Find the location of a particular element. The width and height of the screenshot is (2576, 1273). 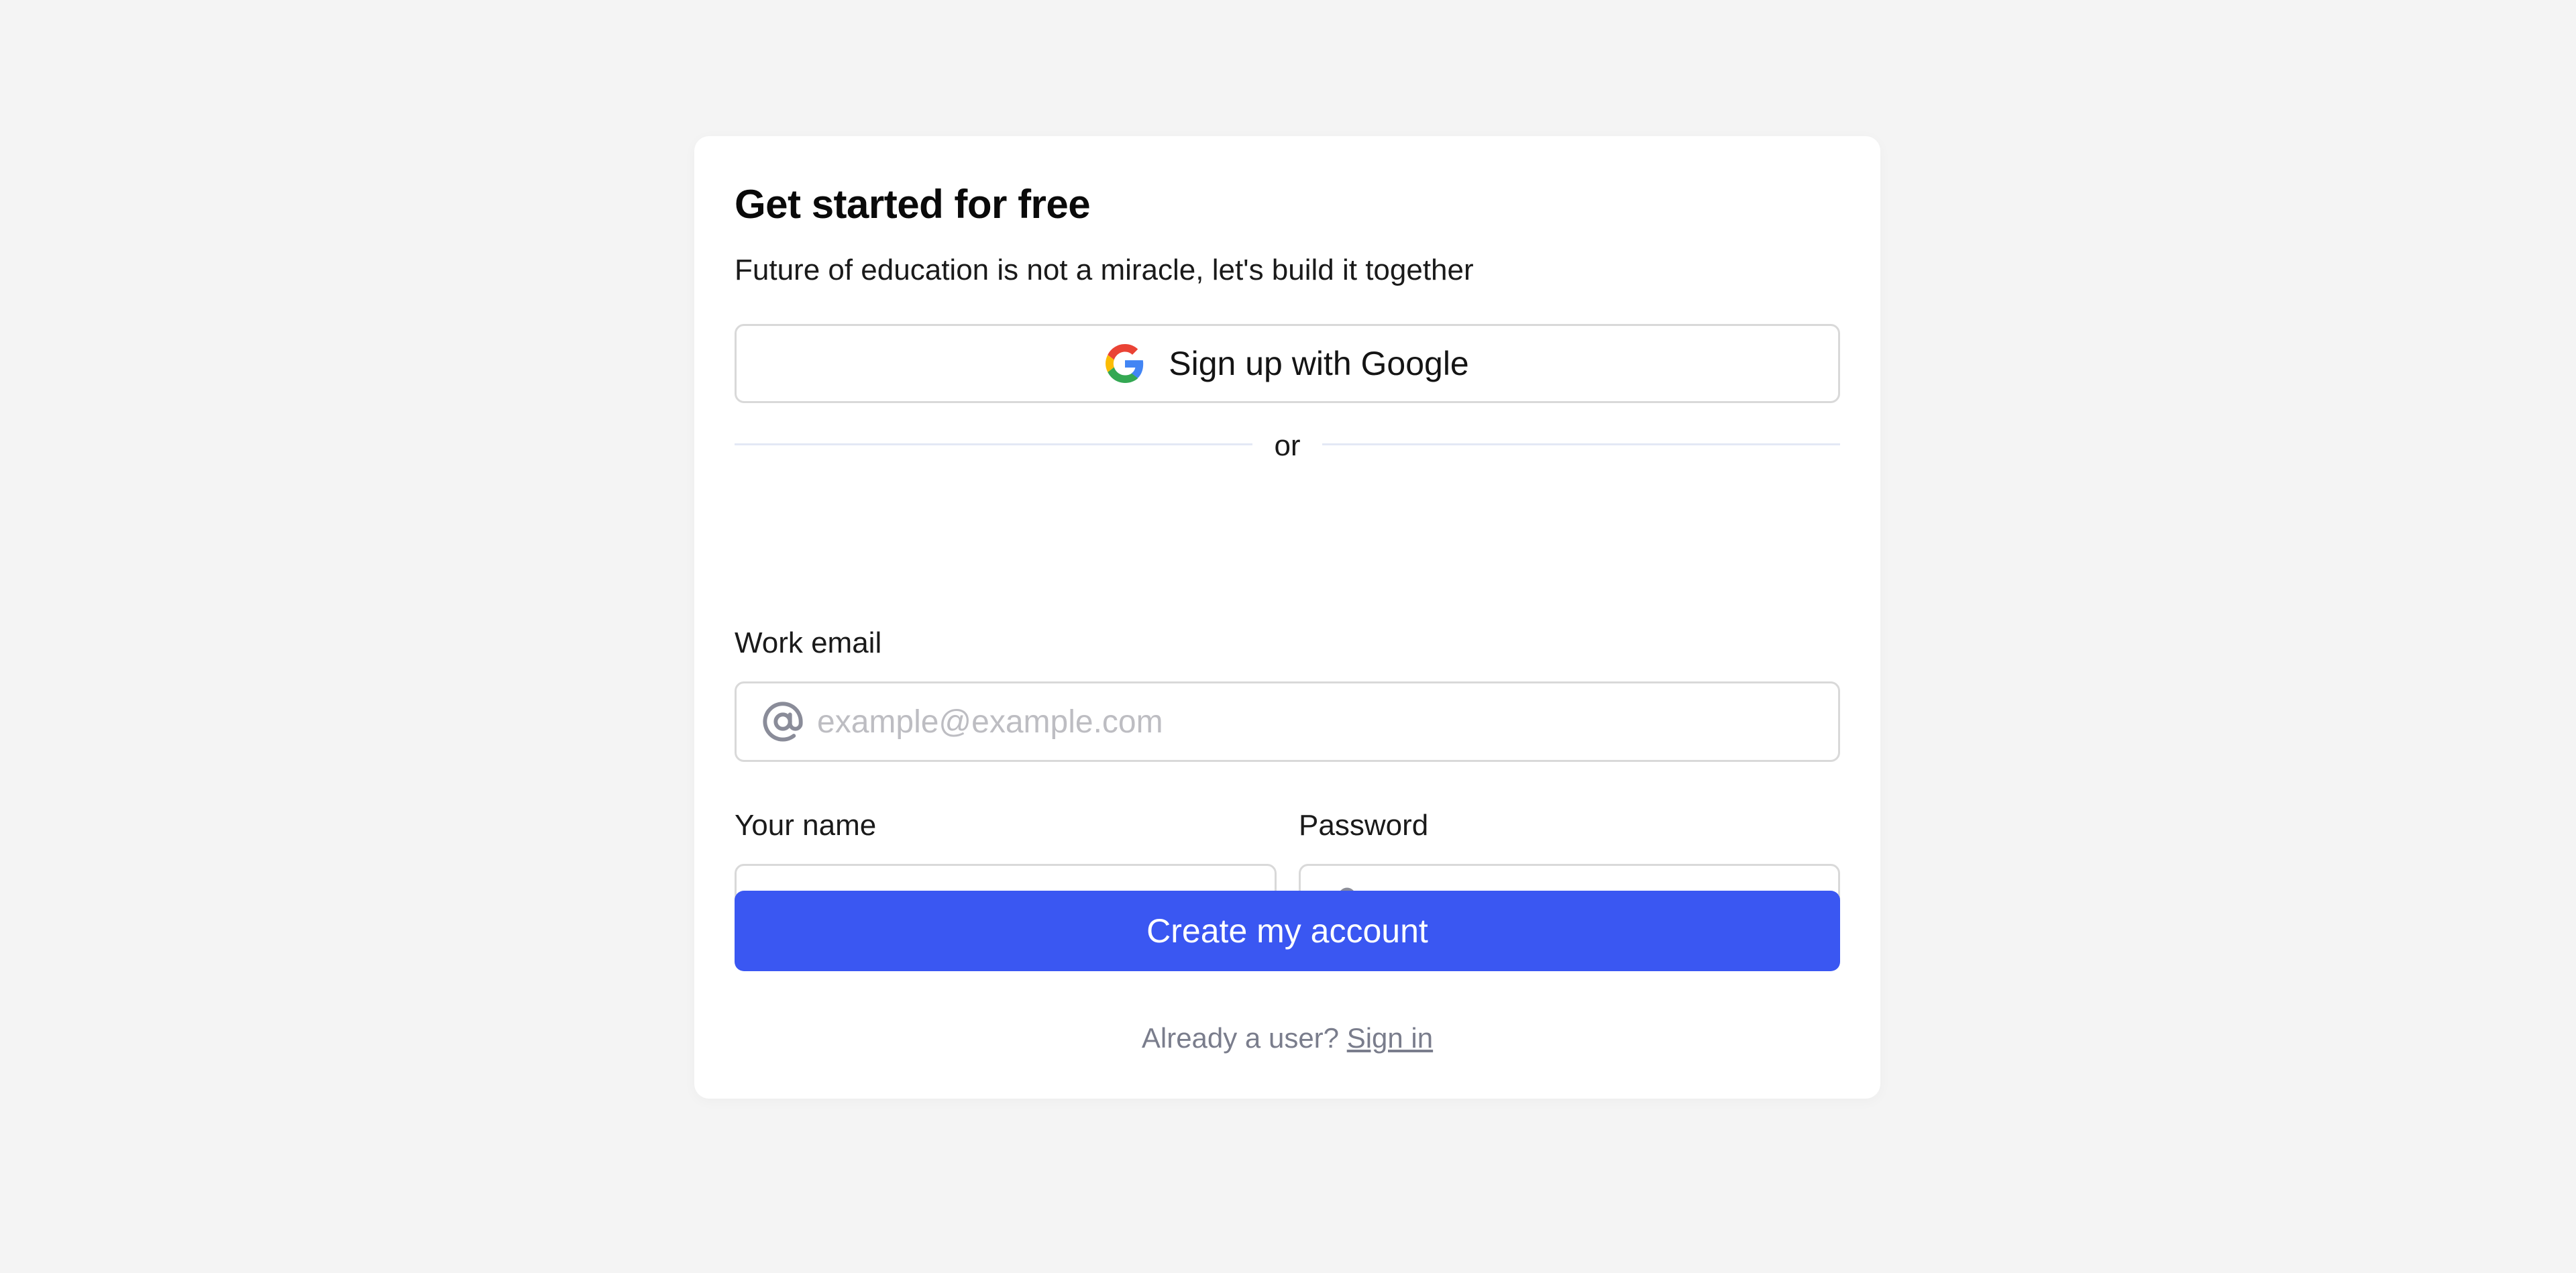

google-signup-label: Sign up with Google is located at coordinates (1319, 363).